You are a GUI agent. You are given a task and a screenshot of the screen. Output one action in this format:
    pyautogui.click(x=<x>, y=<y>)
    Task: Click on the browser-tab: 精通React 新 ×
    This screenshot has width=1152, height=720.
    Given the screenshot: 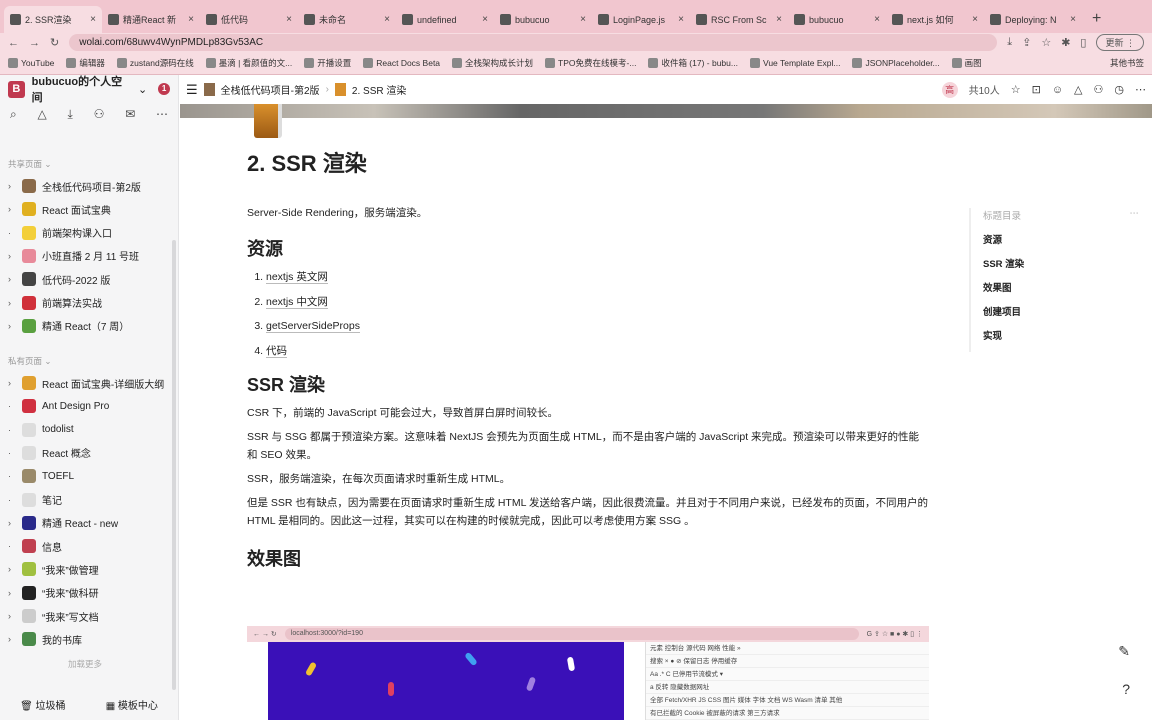 What is the action you would take?
    pyautogui.click(x=151, y=19)
    